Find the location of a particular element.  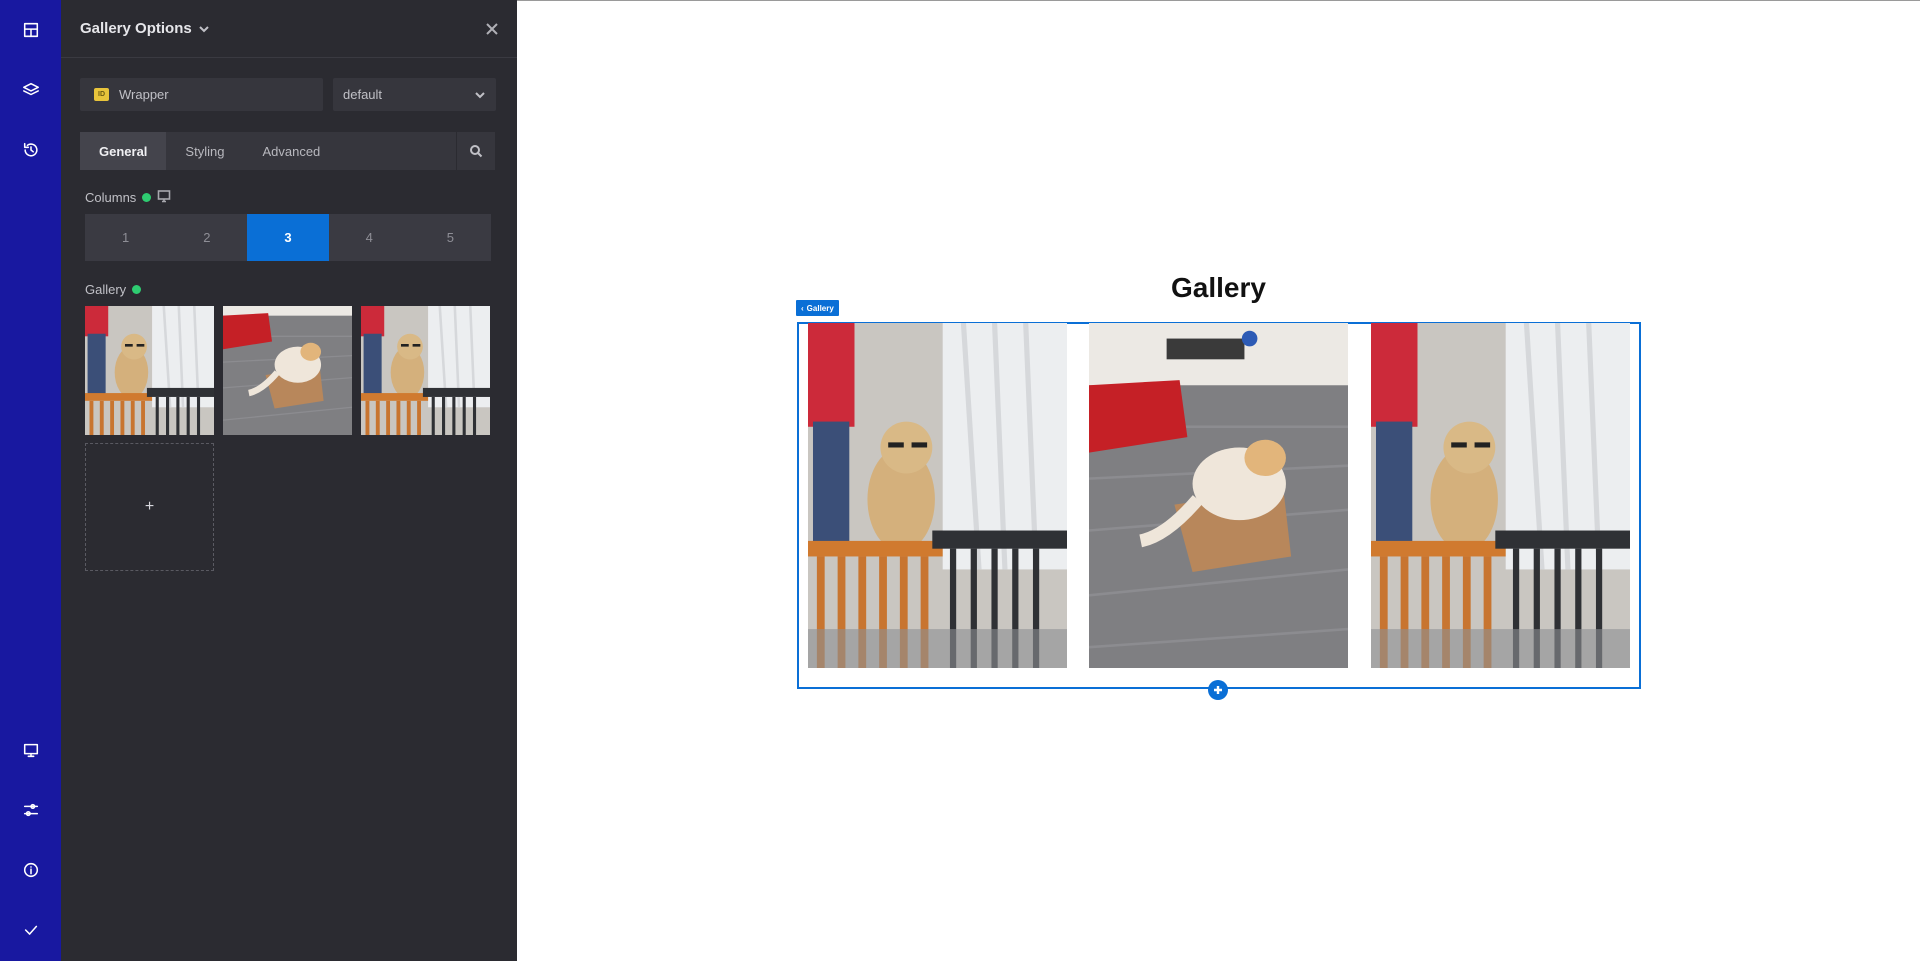

tab-general: General is located at coordinates (123, 151).